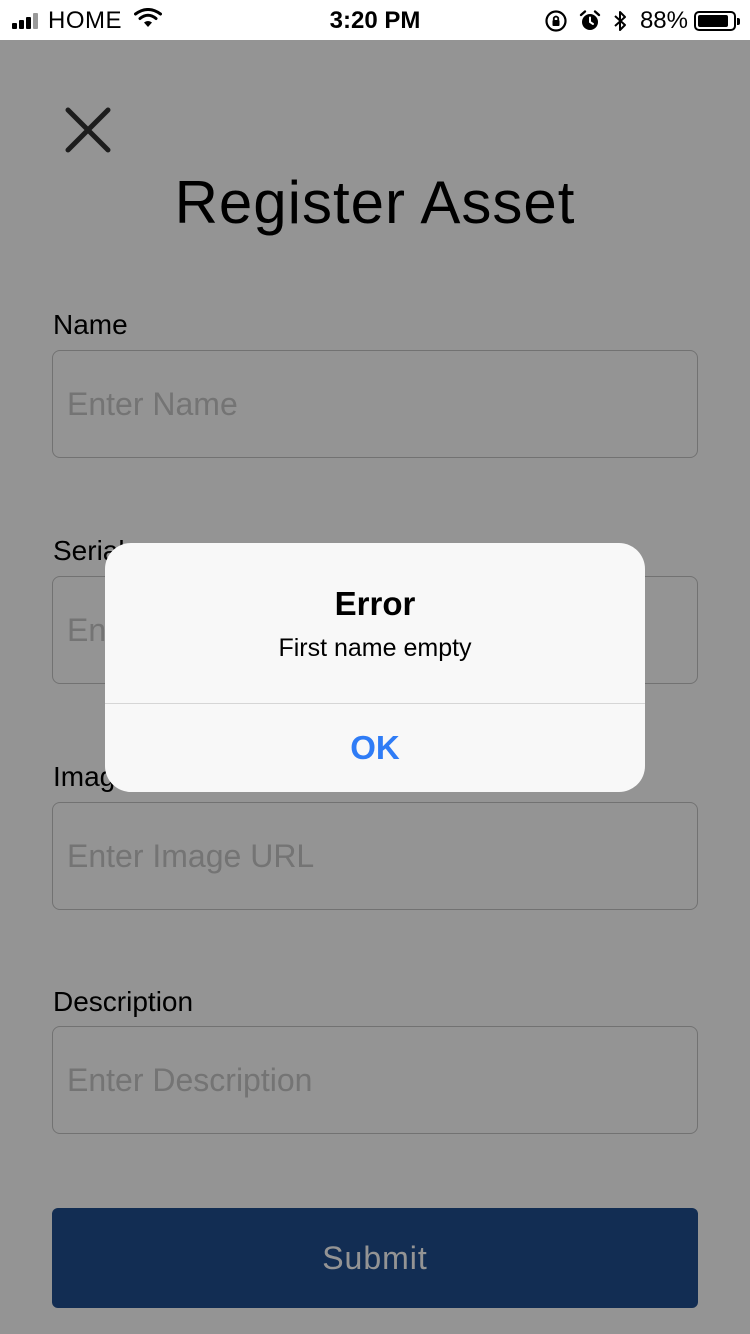  Describe the element at coordinates (375, 603) in the screenshot. I see `alert-title: Error` at that location.